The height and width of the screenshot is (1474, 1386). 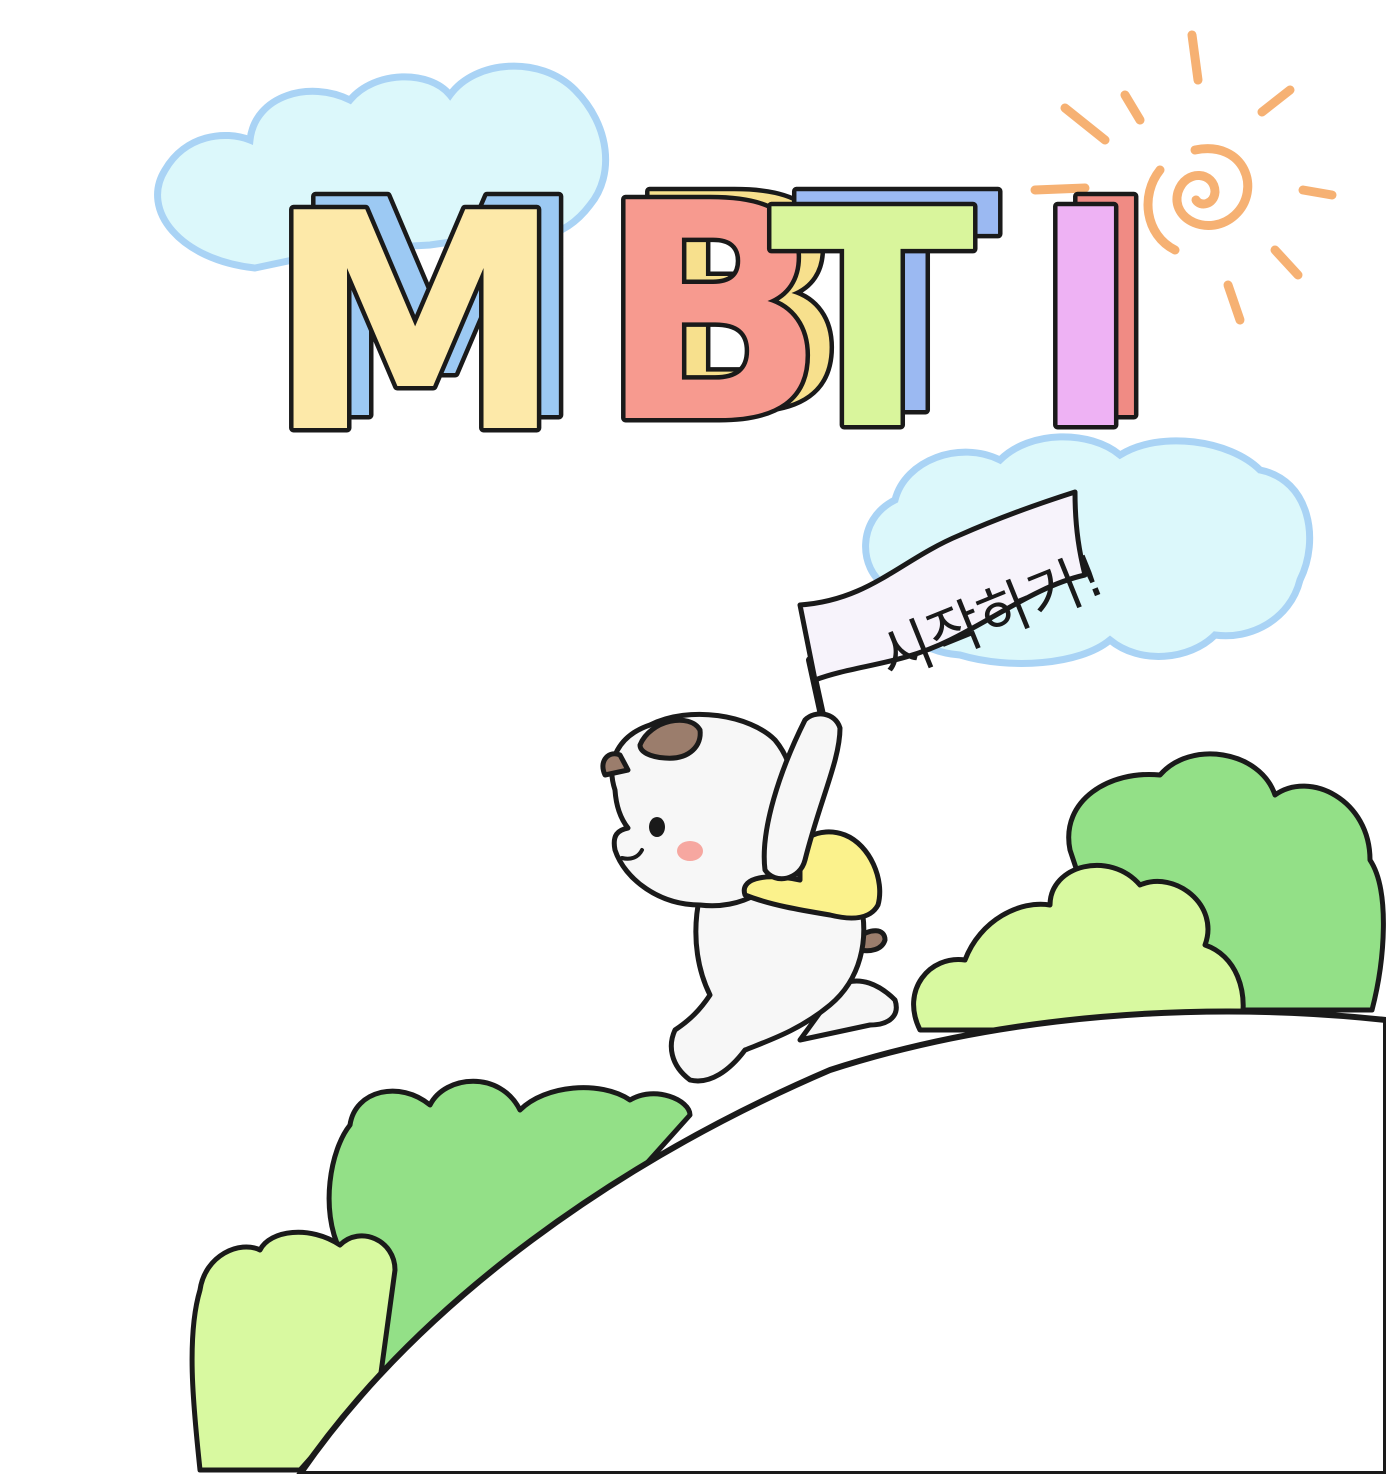 I want to click on letter-m: M, so click(x=415, y=324).